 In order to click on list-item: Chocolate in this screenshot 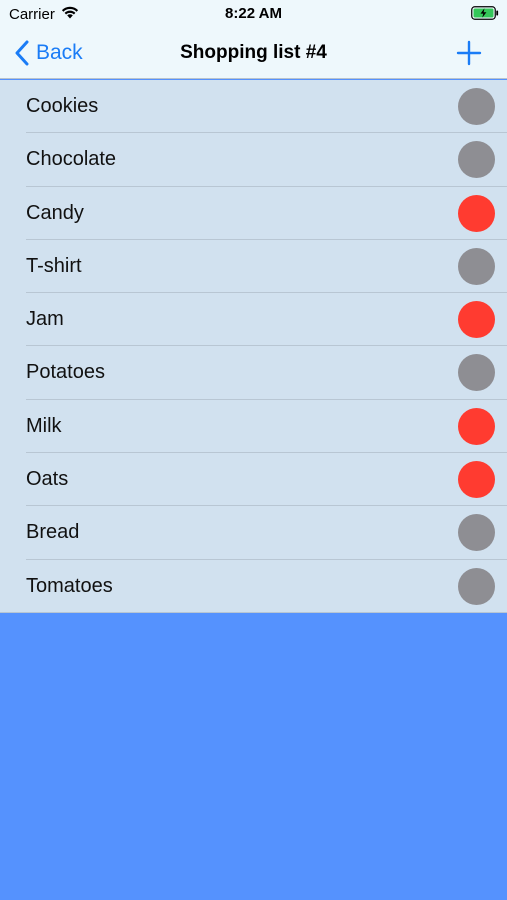, I will do `click(253, 160)`.